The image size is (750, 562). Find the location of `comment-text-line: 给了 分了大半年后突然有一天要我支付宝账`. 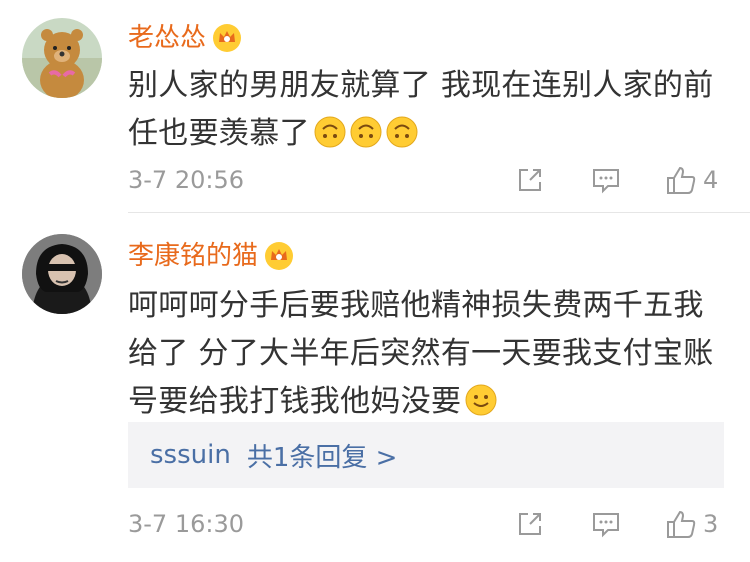

comment-text-line: 给了 分了大半年后突然有一天要我支付宝账 is located at coordinates (421, 353).